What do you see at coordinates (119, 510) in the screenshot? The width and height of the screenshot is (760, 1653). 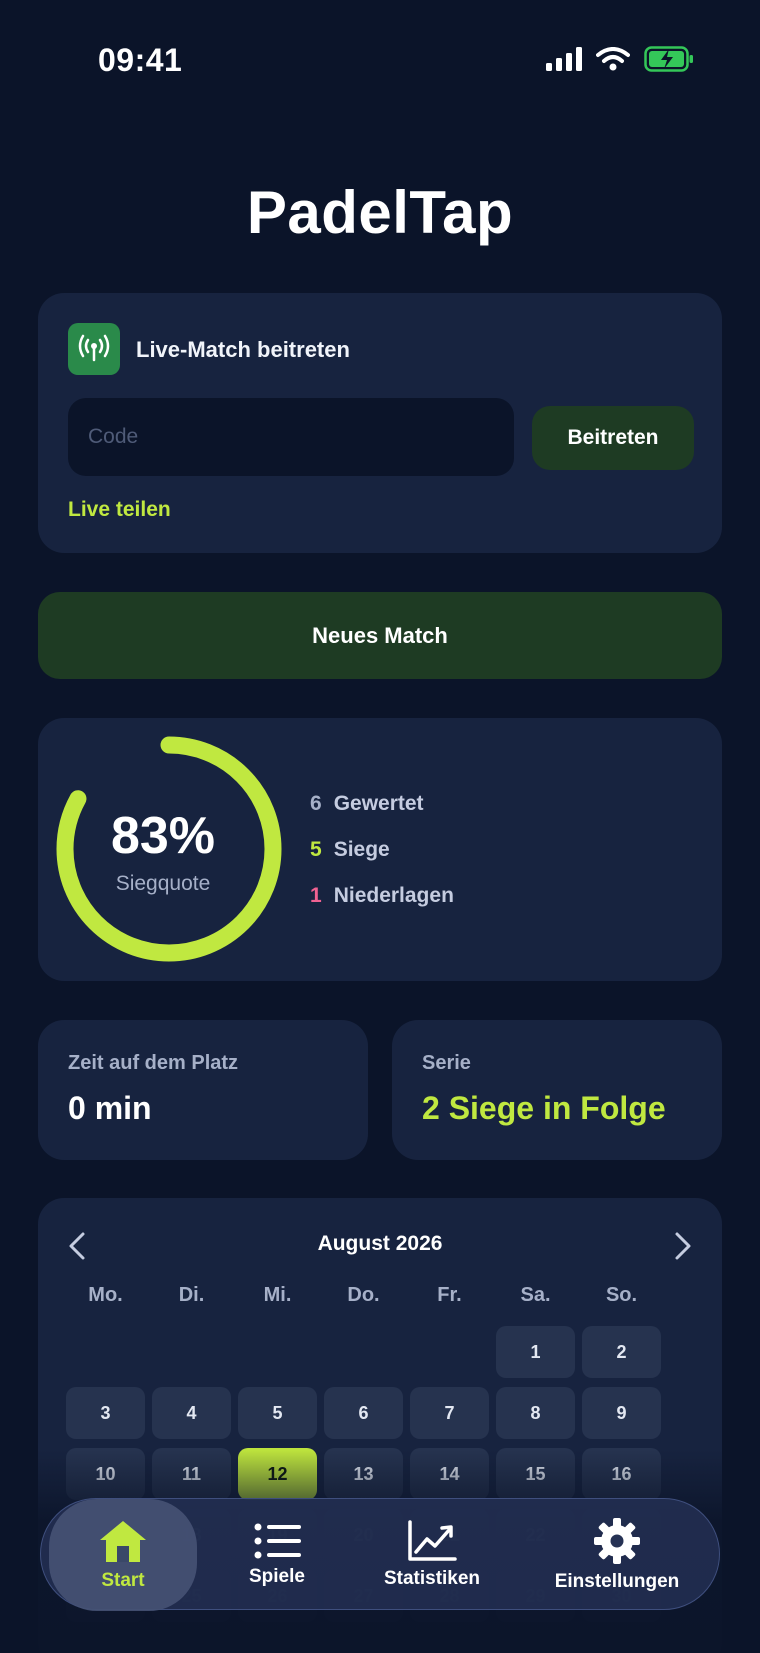 I see `share-live-link: Live teilen` at bounding box center [119, 510].